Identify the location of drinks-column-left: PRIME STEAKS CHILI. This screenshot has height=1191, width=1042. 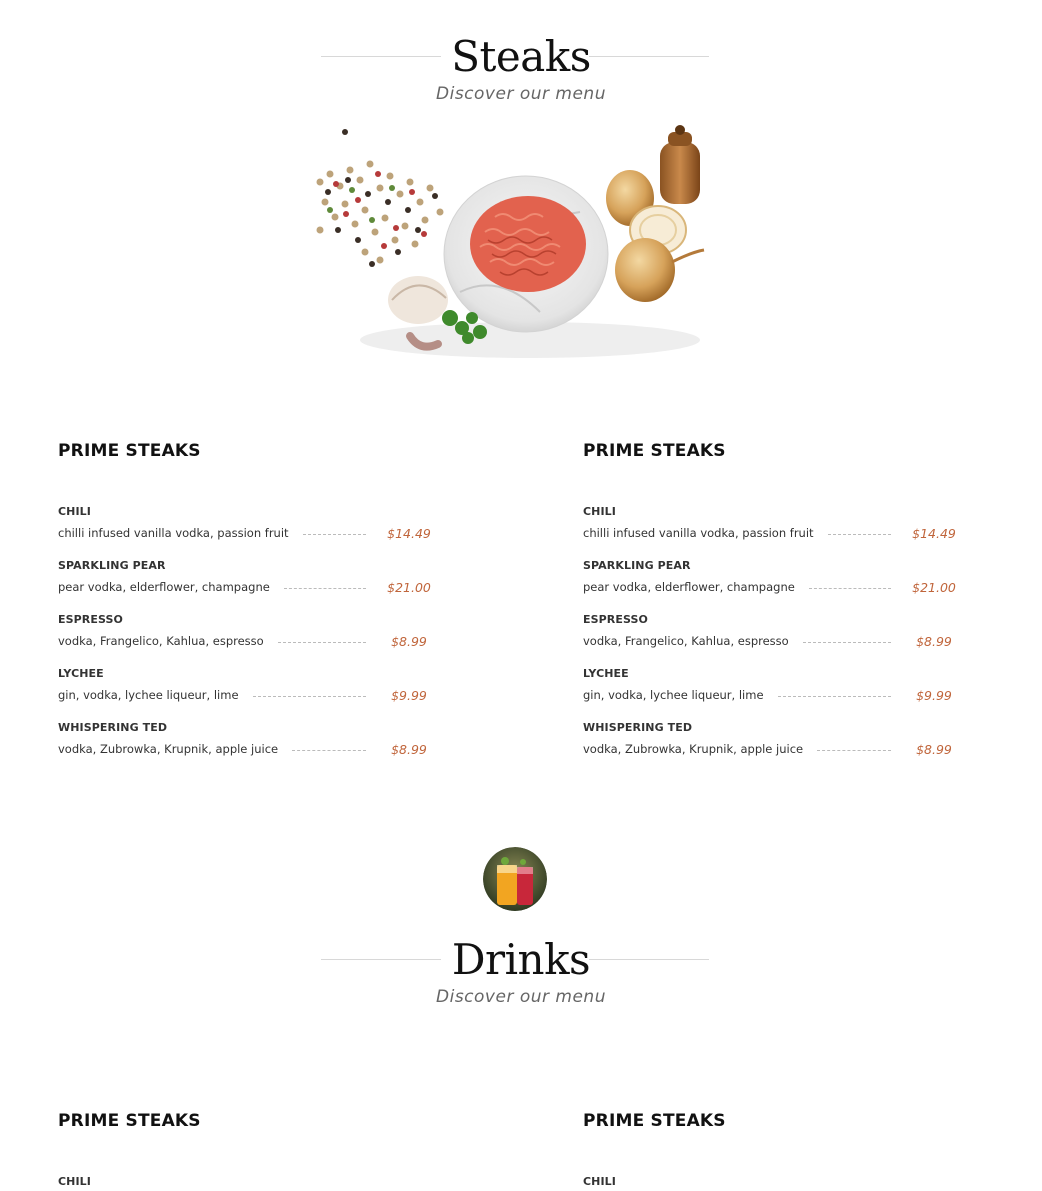
(248, 1151).